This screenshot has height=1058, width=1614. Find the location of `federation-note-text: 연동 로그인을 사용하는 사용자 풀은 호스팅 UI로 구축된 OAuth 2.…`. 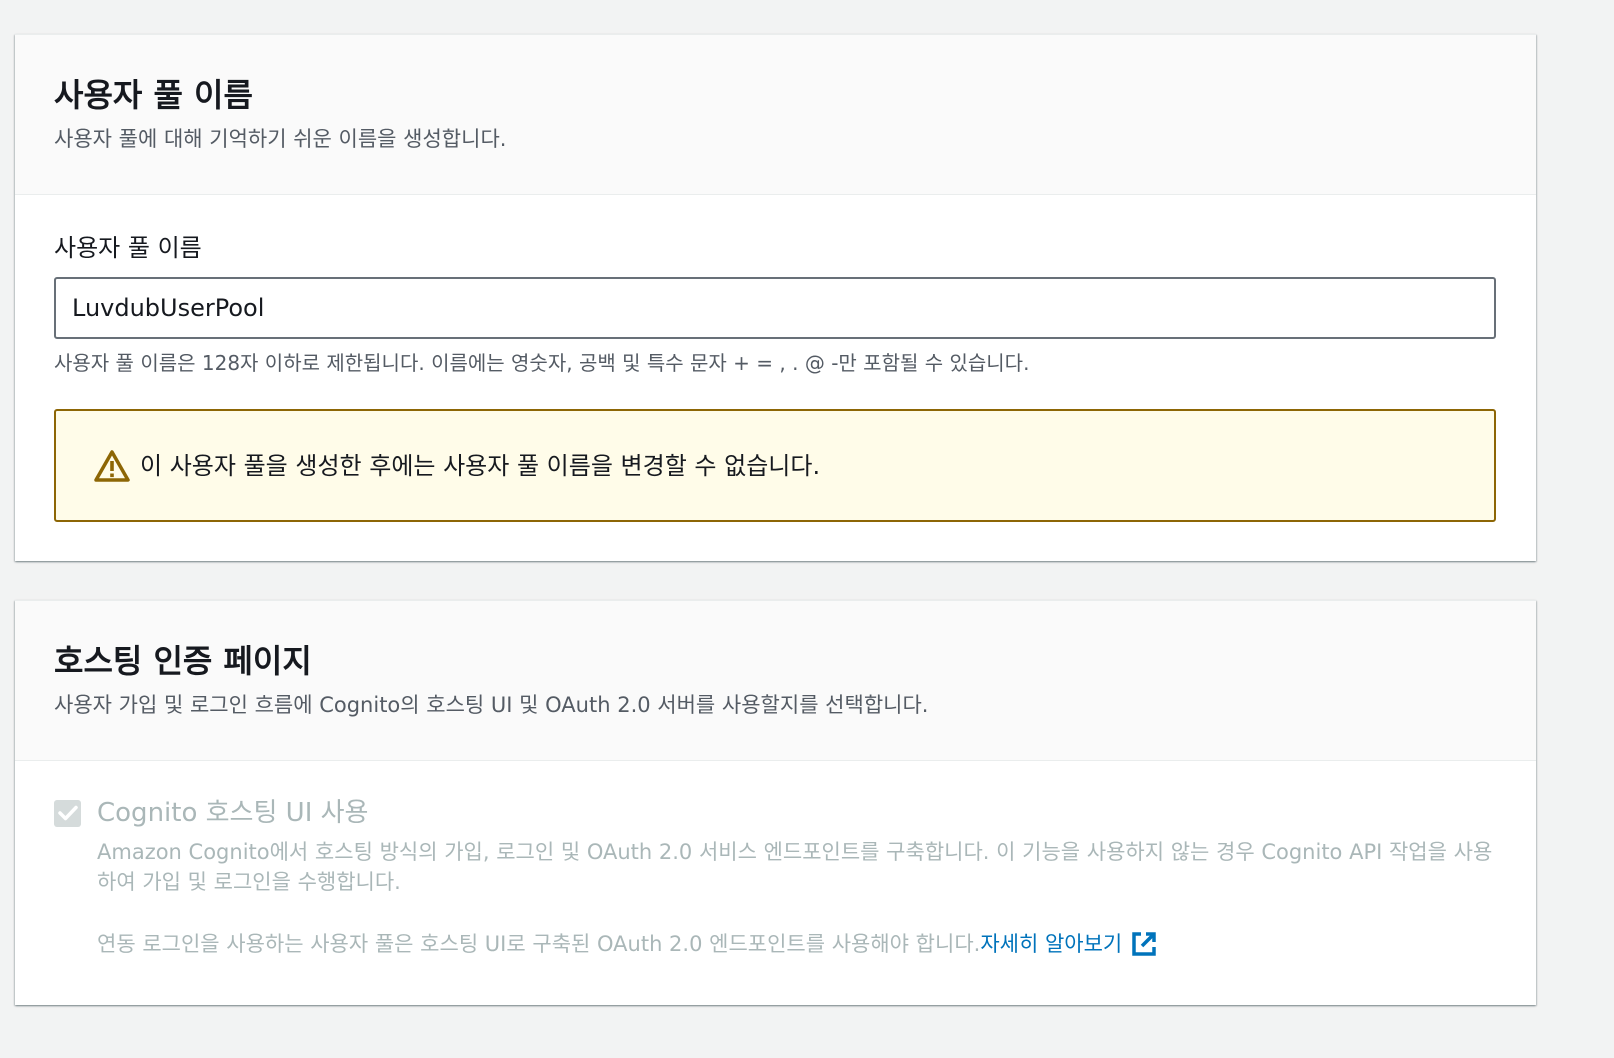

federation-note-text: 연동 로그인을 사용하는 사용자 풀은 호스팅 UI로 구축된 OAuth 2.… is located at coordinates (539, 944).